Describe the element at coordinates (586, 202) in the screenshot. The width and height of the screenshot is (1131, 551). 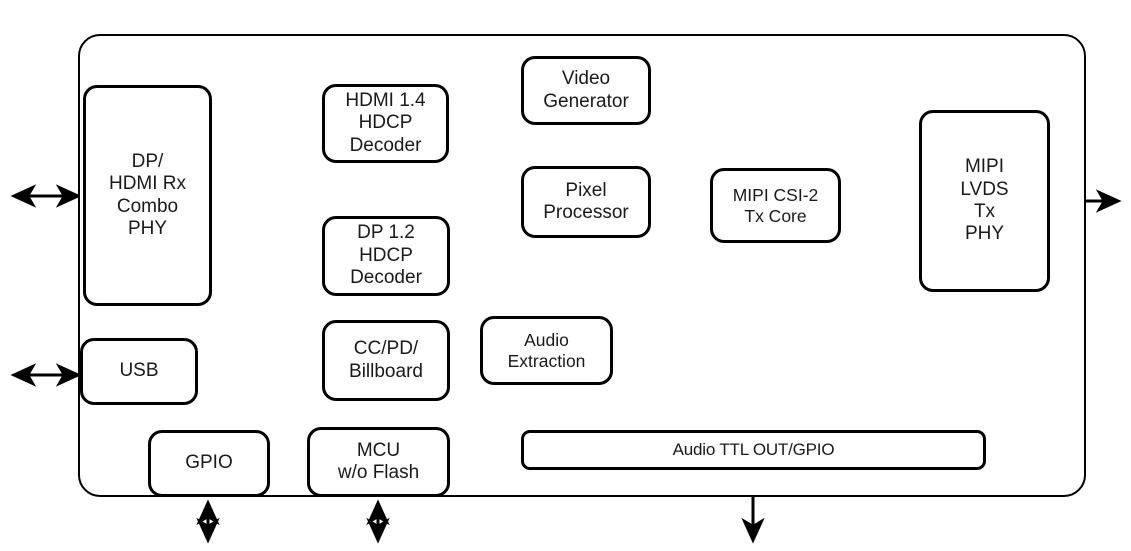
I see `block-pixel-processor: Pixel Processor` at that location.